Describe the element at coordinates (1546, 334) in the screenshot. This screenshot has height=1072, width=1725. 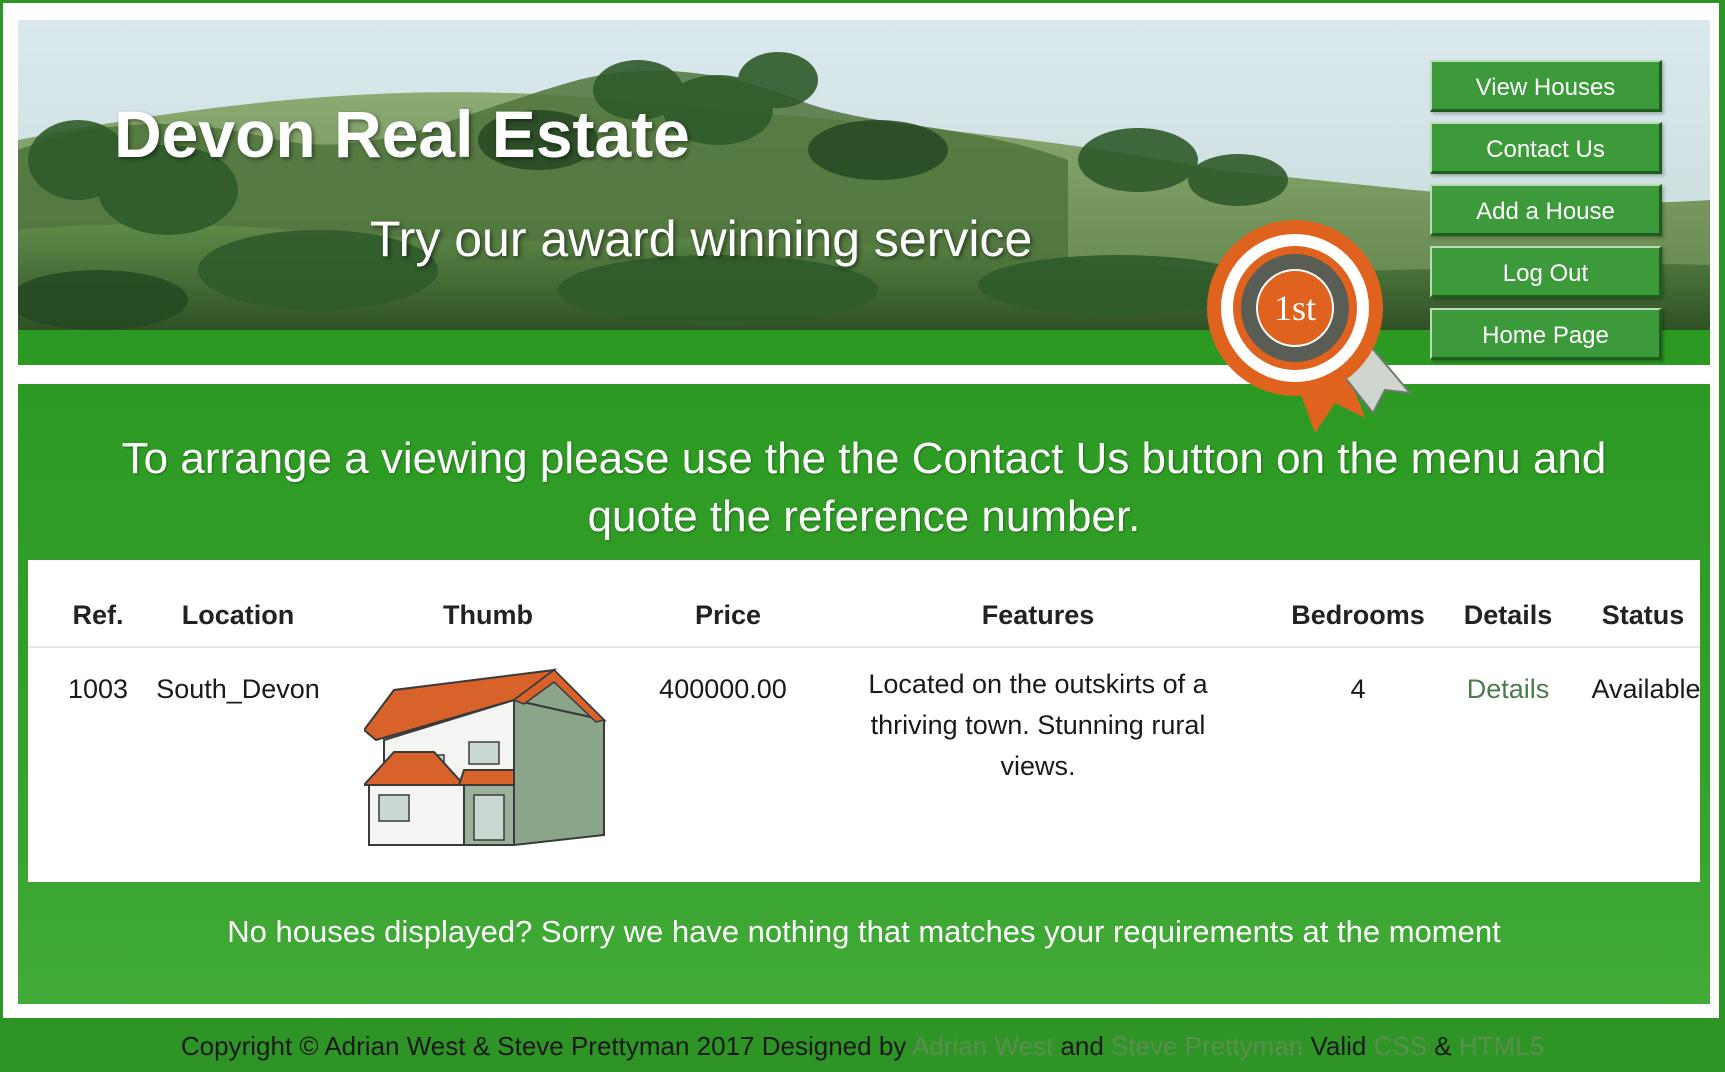
I see `home-page-button: Home Page` at that location.